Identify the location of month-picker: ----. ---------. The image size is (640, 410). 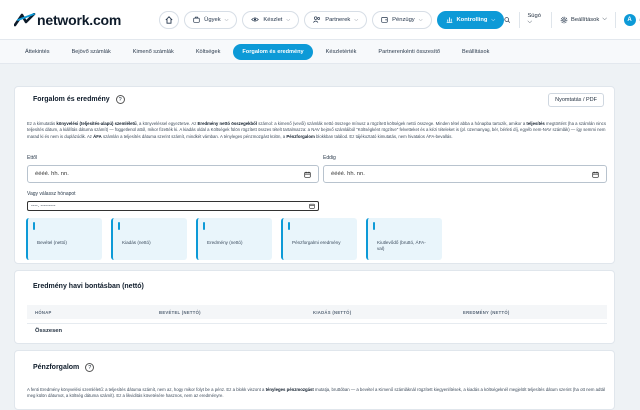
(173, 206).